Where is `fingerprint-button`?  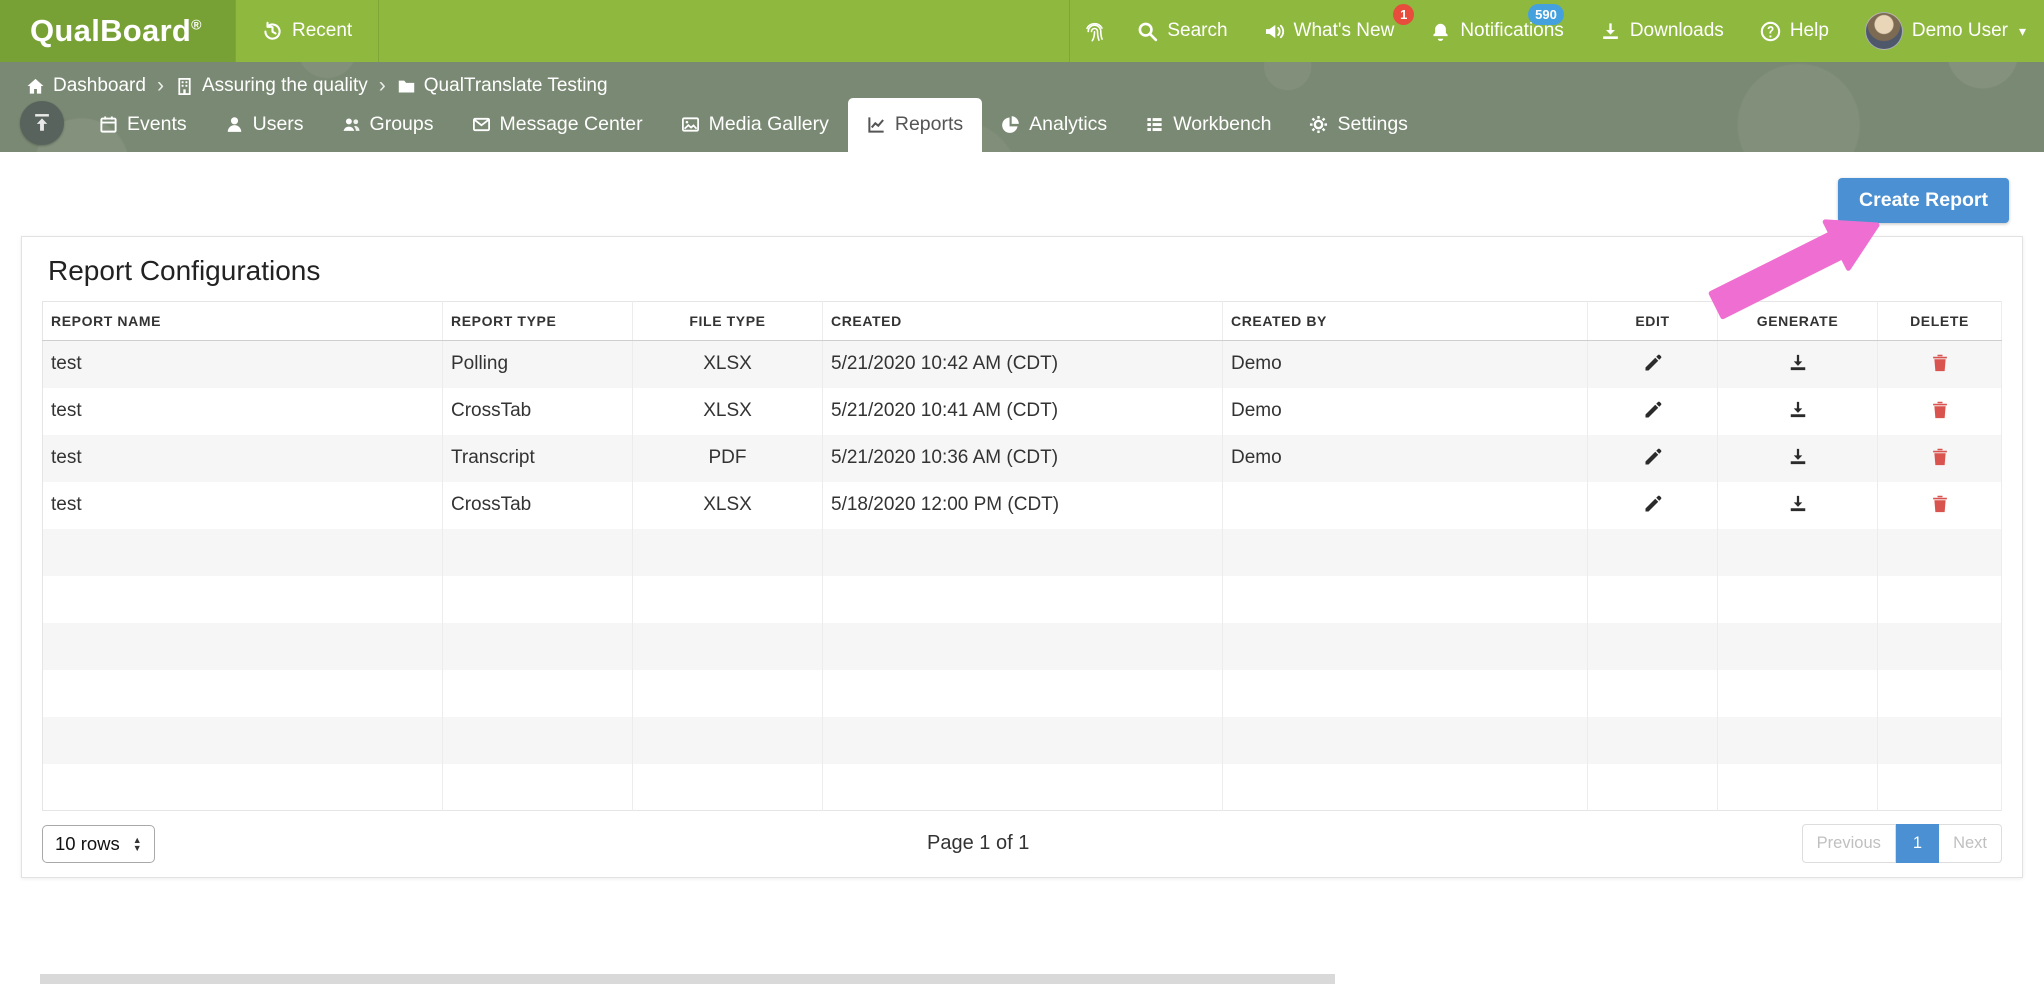
fingerprint-button is located at coordinates (1094, 31).